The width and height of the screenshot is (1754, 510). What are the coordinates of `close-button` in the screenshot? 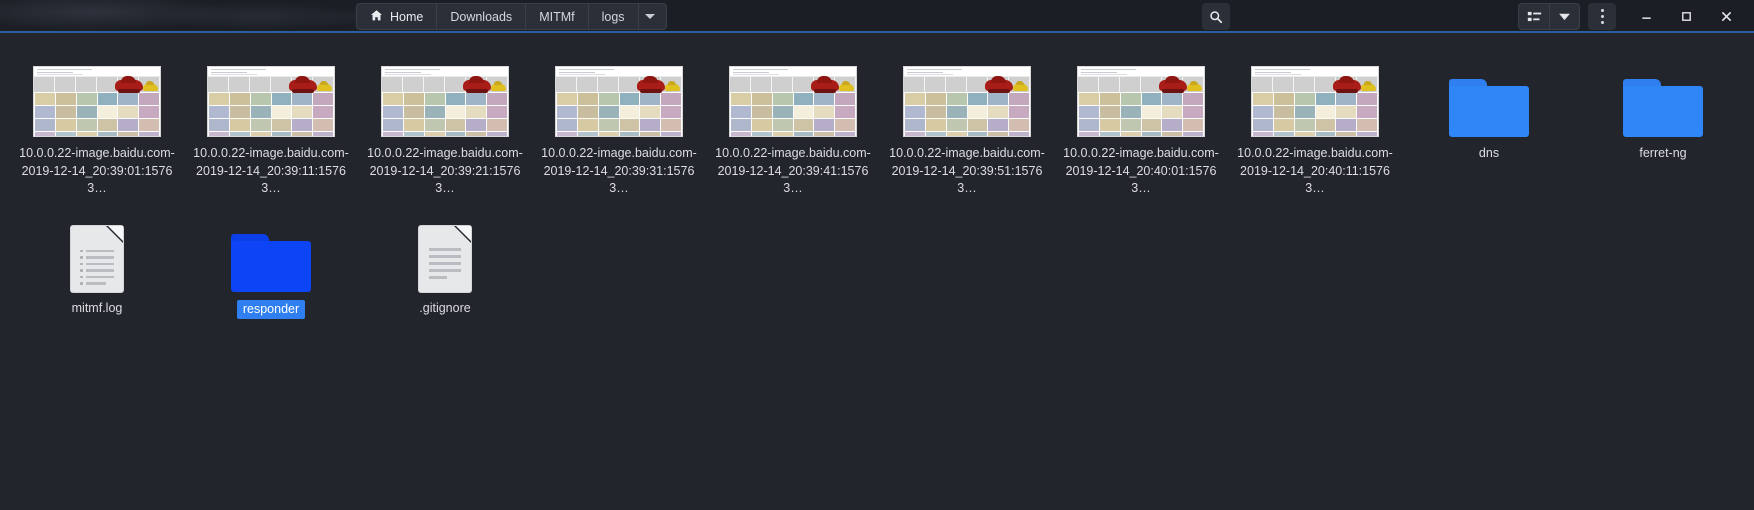 It's located at (1726, 16).